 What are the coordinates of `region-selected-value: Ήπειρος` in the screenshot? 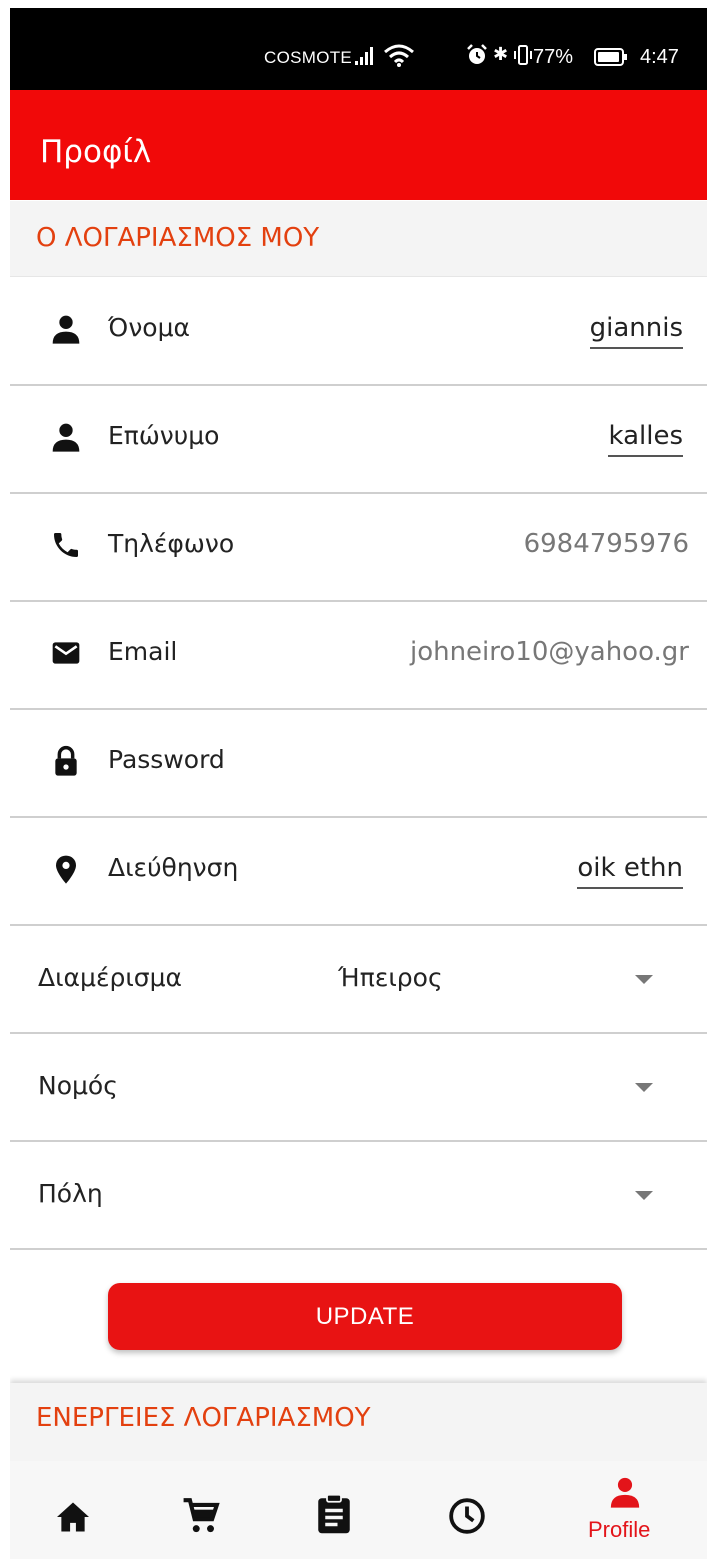 It's located at (390, 977).